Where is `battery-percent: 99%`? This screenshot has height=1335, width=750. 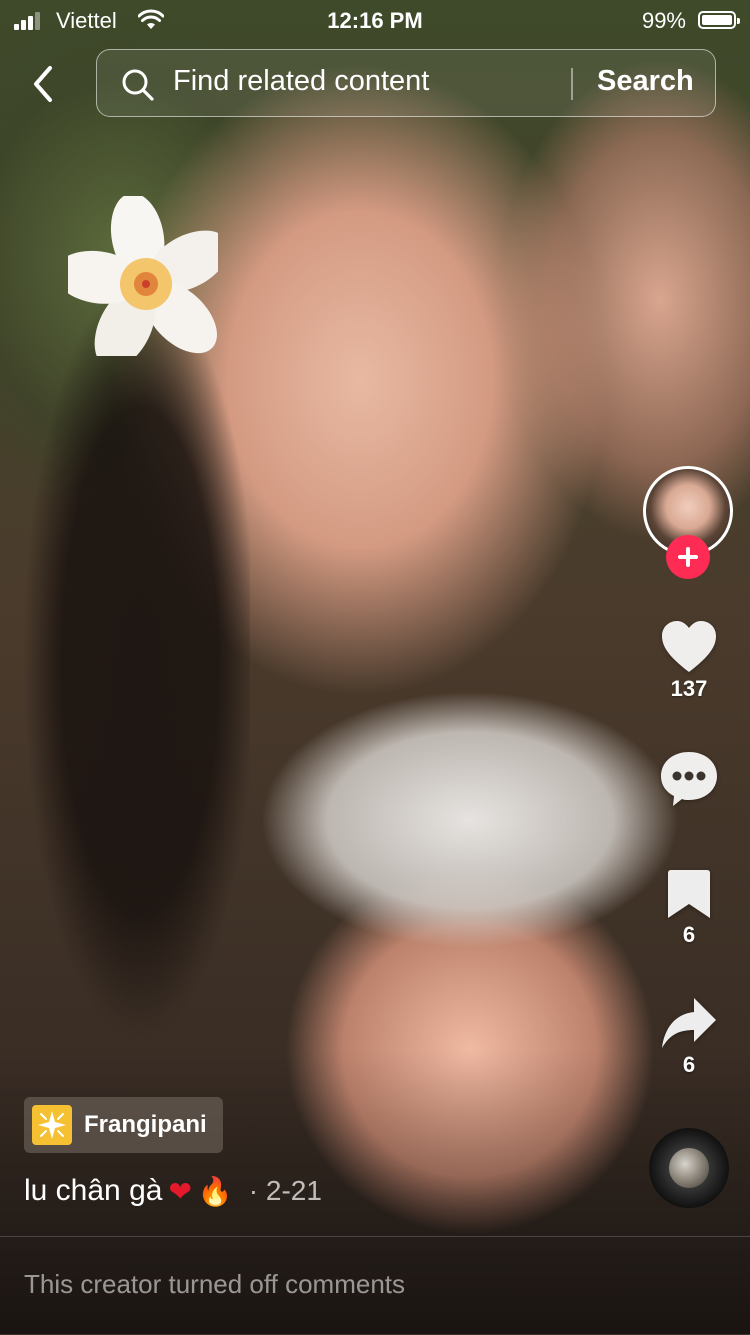
battery-percent: 99% is located at coordinates (663, 20).